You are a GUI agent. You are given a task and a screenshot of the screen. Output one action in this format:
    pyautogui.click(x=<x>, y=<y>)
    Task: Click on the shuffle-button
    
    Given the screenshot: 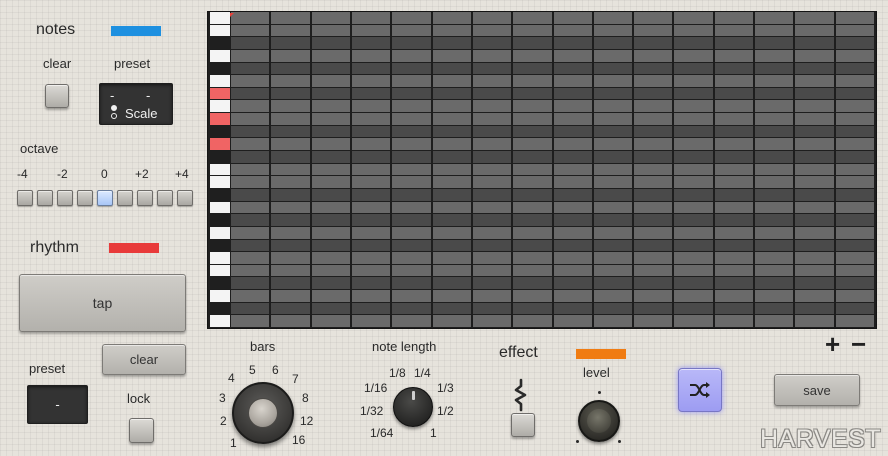 What is the action you would take?
    pyautogui.click(x=700, y=390)
    